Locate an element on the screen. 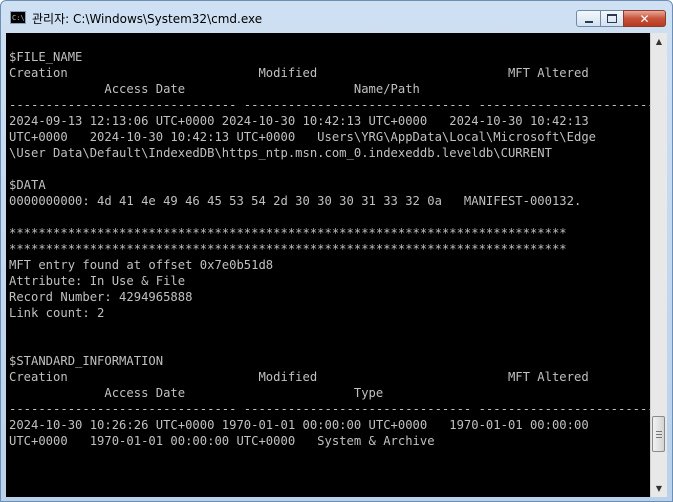 The width and height of the screenshot is (673, 502). caption-buttons: ✕ is located at coordinates (621, 19).